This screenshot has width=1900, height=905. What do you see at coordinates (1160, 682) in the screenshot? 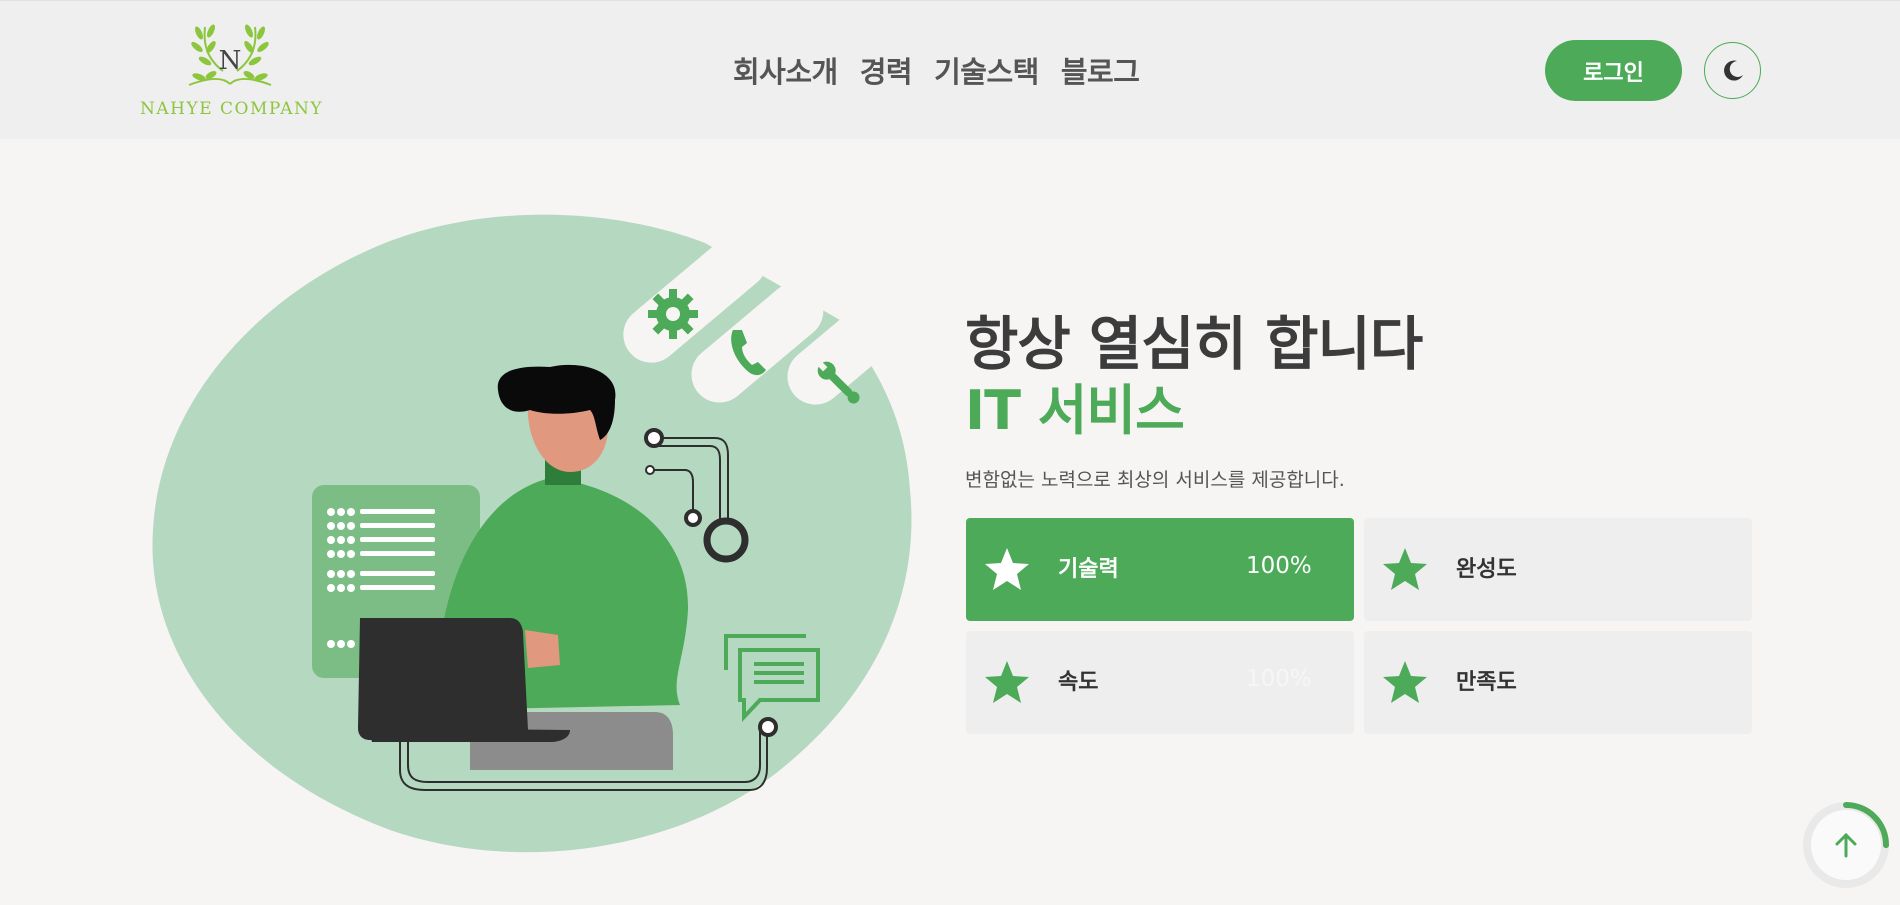
I see `stat-card-speed: 속도 100%` at bounding box center [1160, 682].